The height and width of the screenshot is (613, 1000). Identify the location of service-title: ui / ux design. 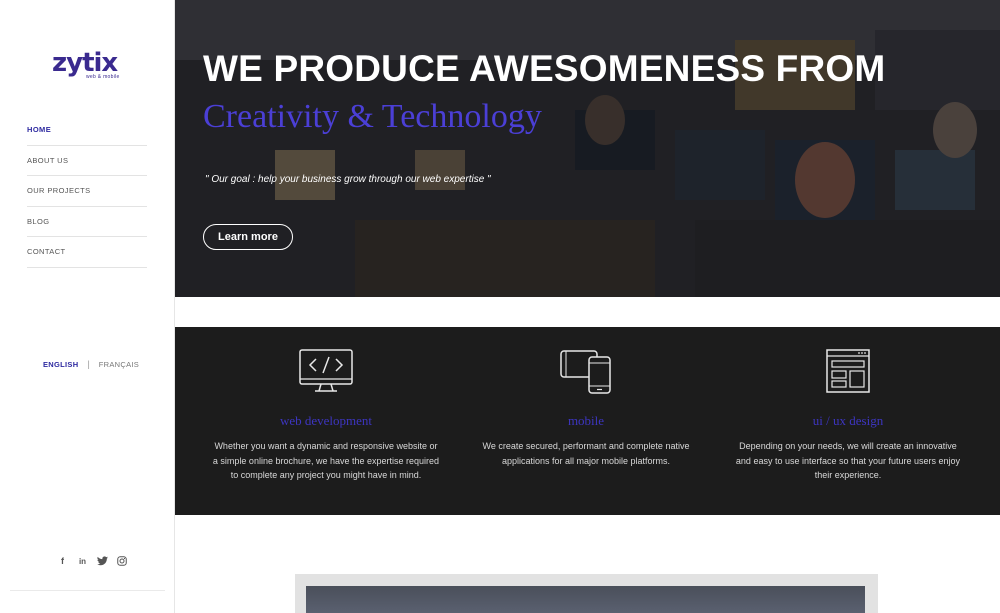
(848, 421).